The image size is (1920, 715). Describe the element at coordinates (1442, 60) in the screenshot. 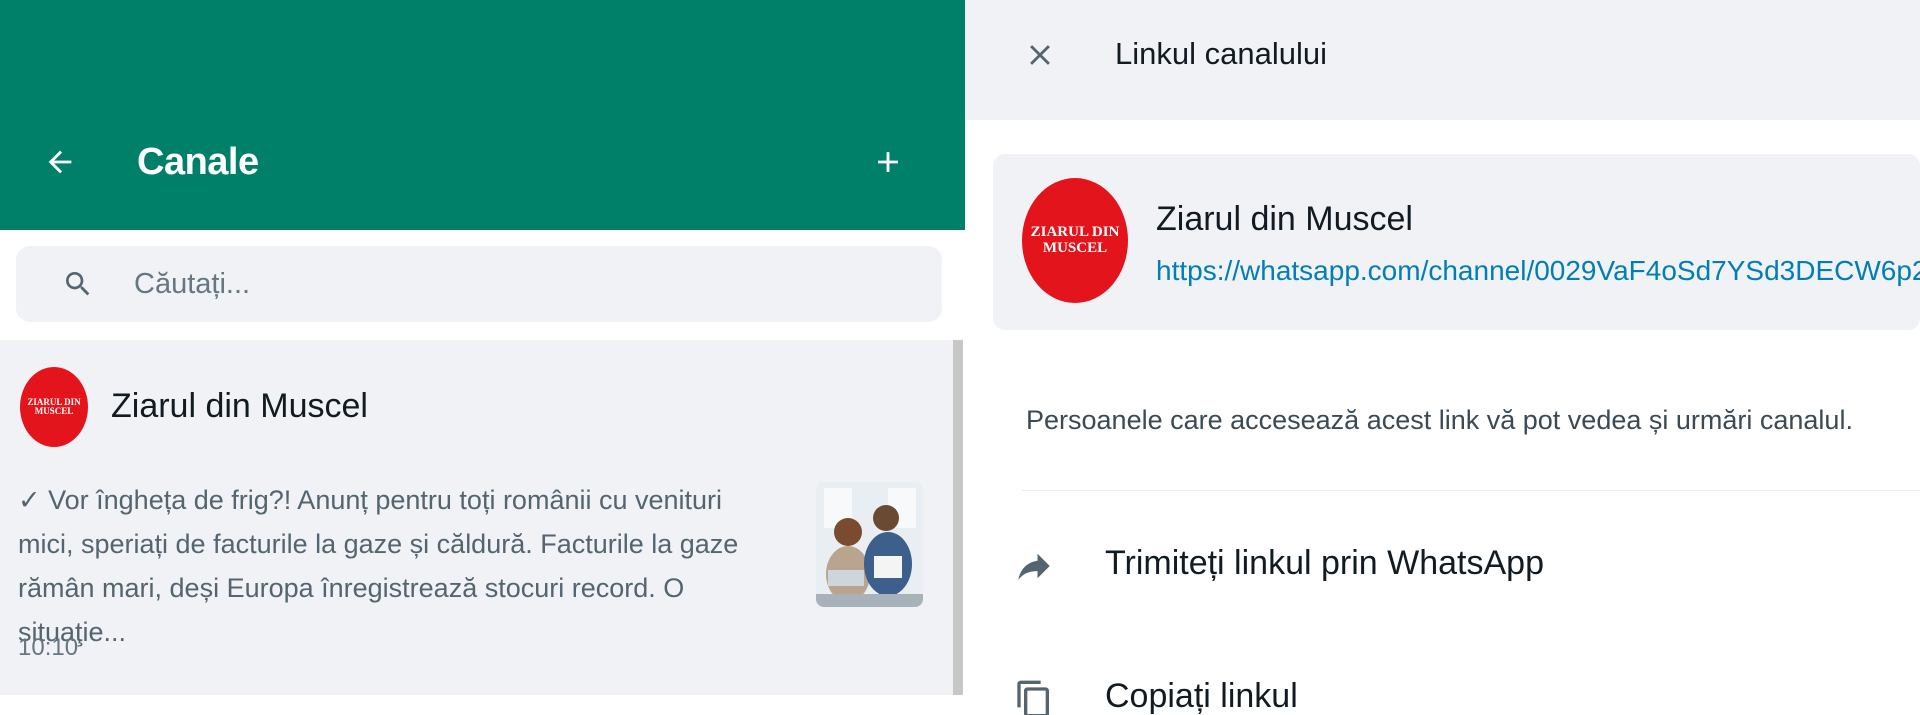

I see `channel-link-header: Linkul canalului` at that location.